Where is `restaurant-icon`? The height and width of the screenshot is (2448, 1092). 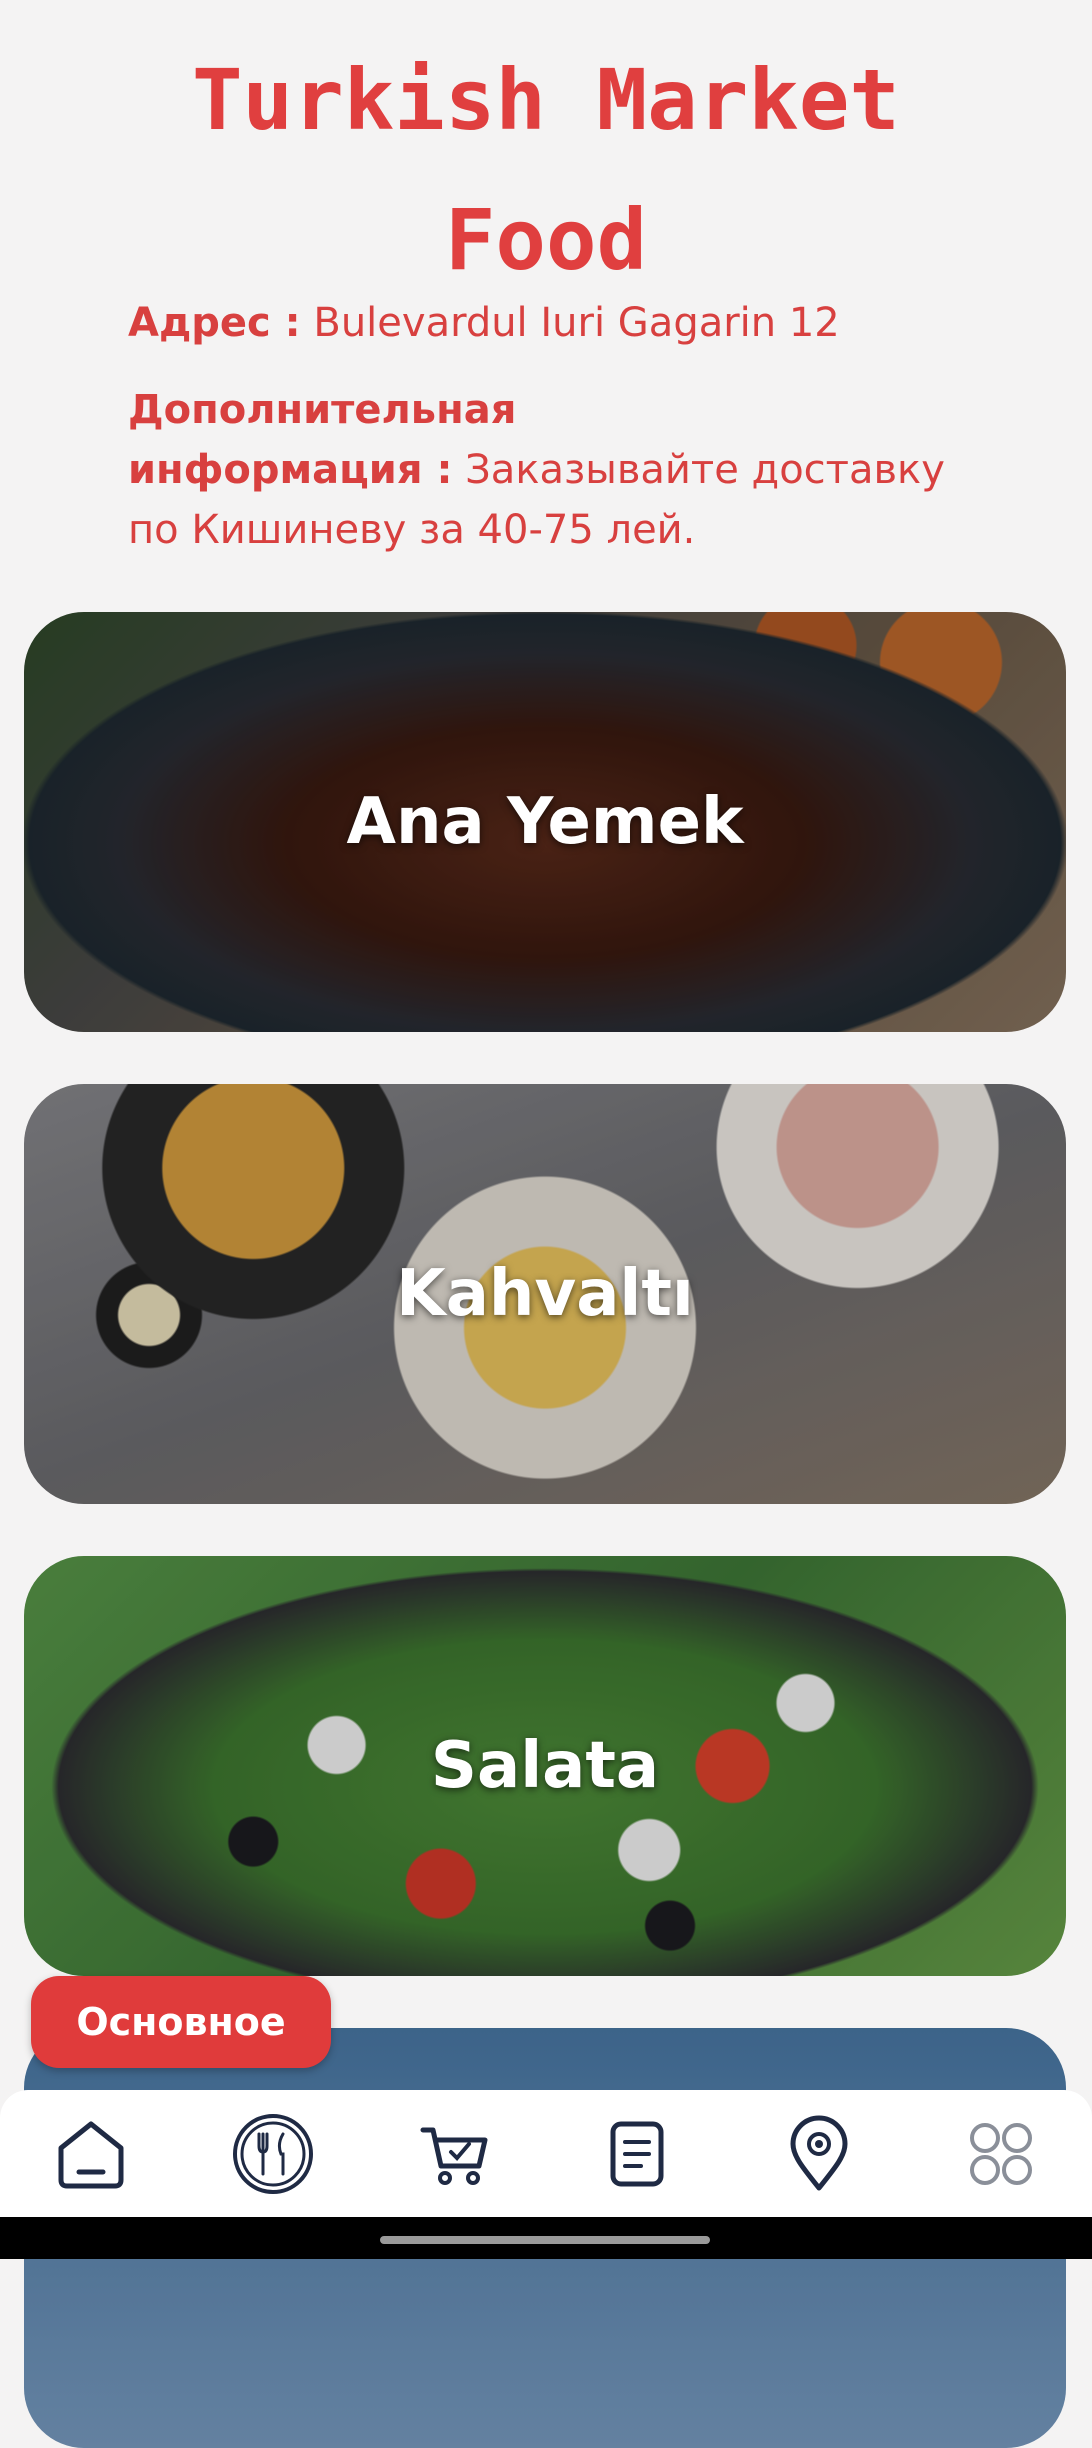
restaurant-icon is located at coordinates (273, 2153).